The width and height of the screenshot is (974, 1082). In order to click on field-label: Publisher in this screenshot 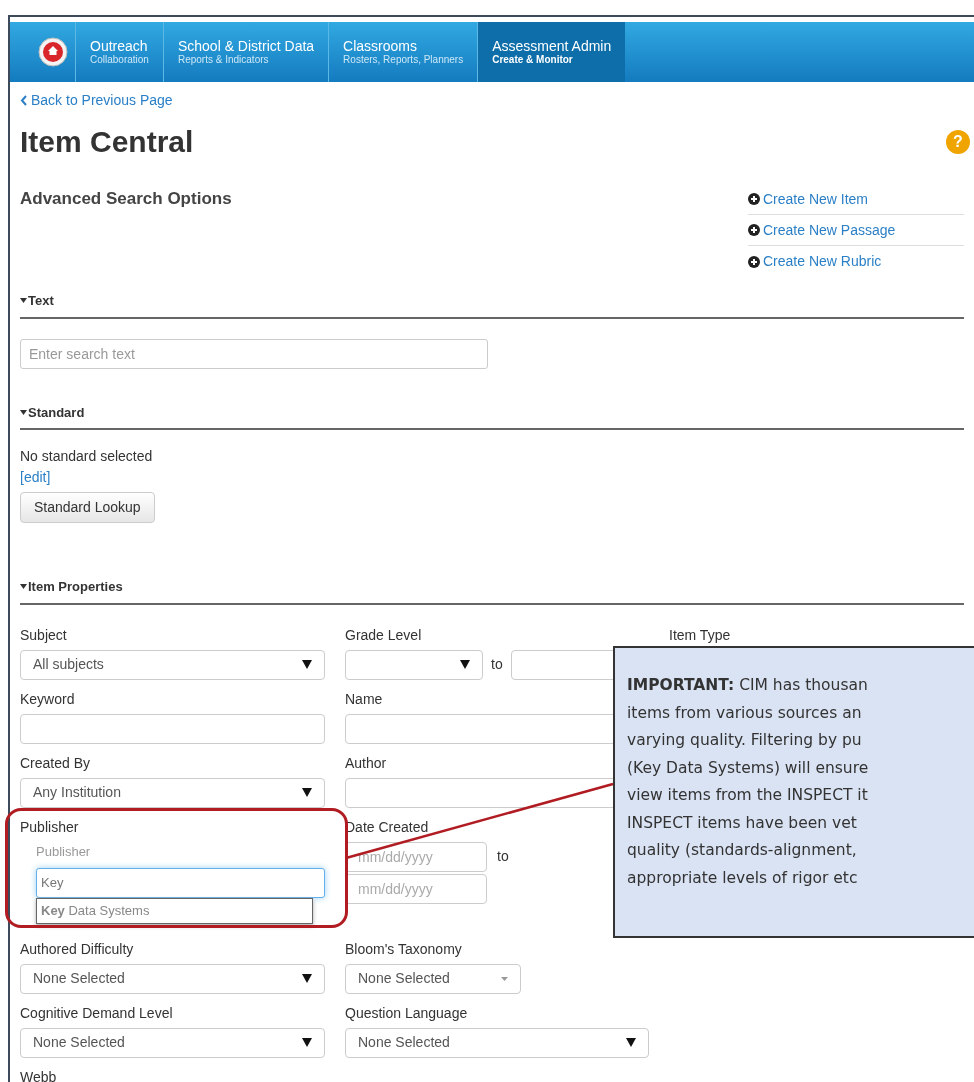, I will do `click(49, 827)`.